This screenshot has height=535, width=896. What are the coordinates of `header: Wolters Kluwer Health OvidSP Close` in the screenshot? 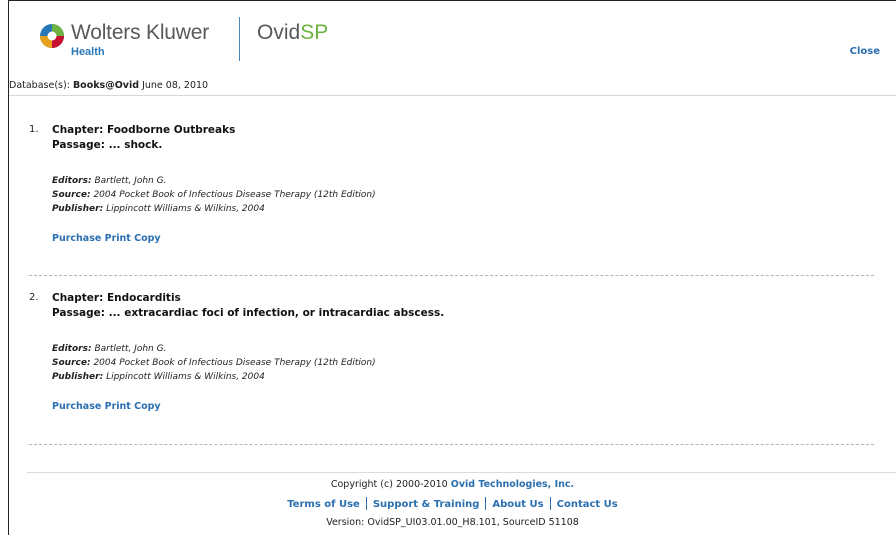 It's located at (452, 37).